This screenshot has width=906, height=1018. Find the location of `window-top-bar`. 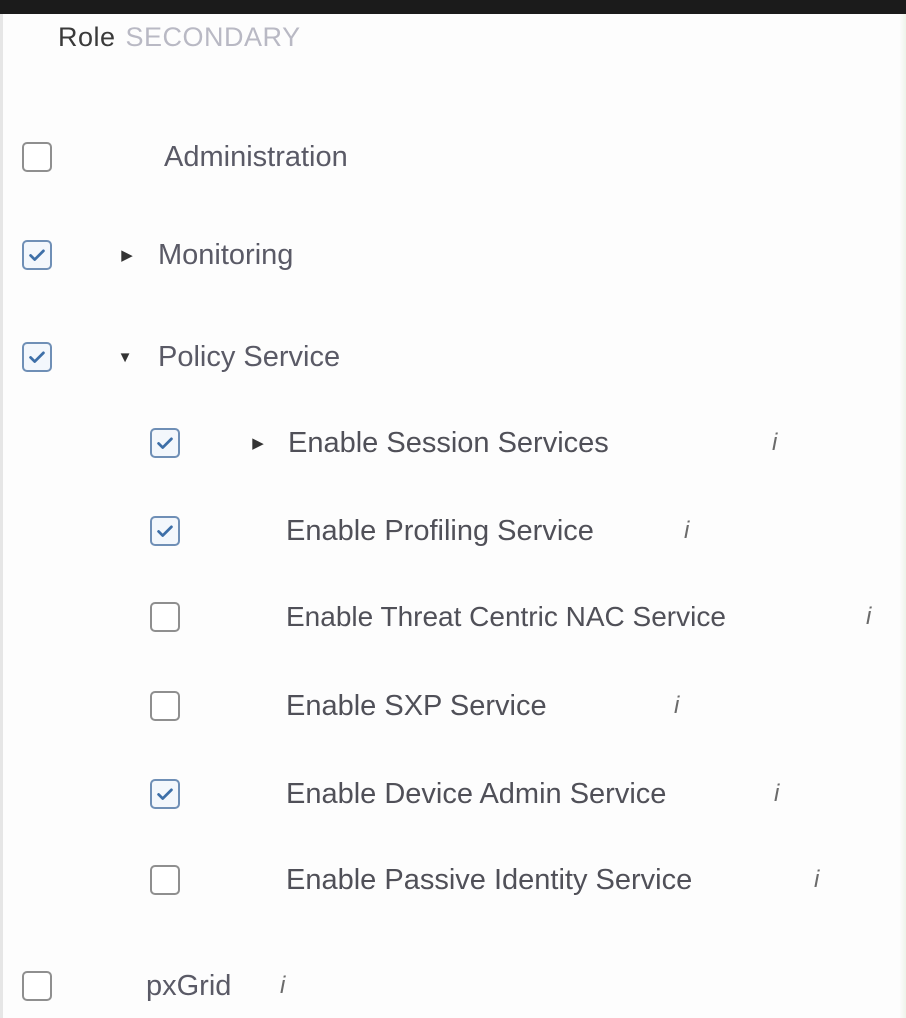

window-top-bar is located at coordinates (453, 7).